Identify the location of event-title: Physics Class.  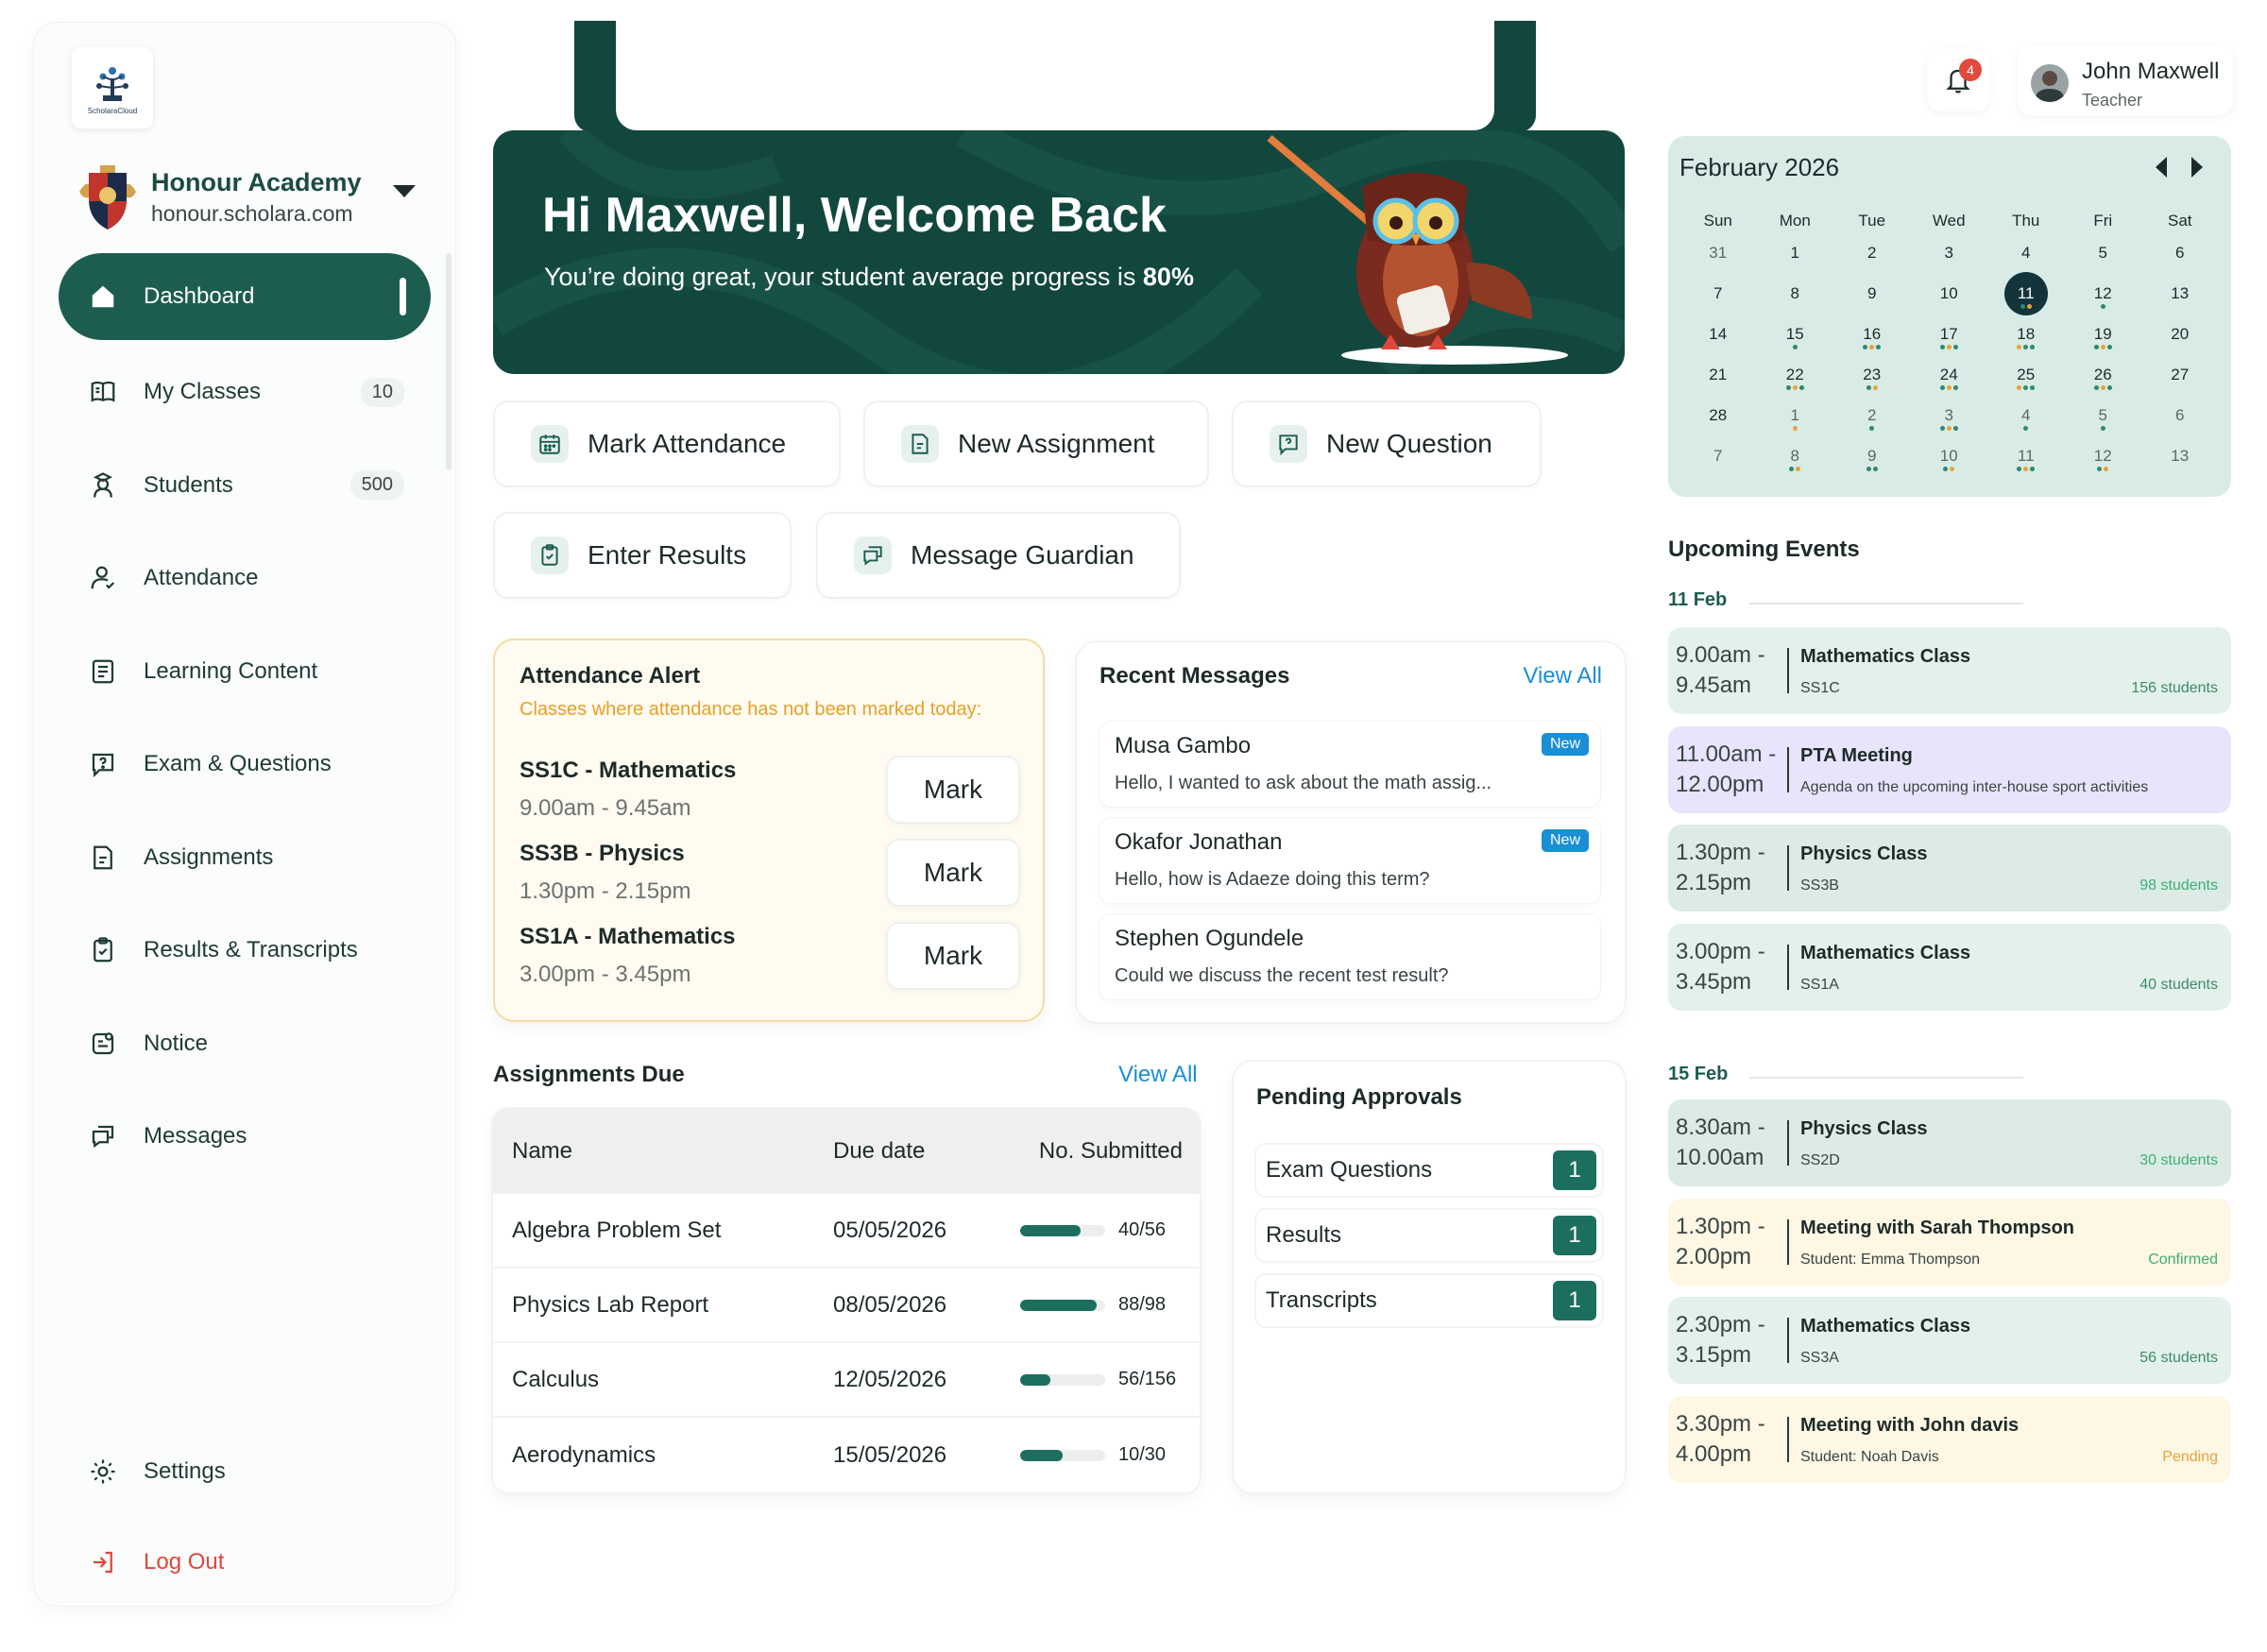
(1864, 1128).